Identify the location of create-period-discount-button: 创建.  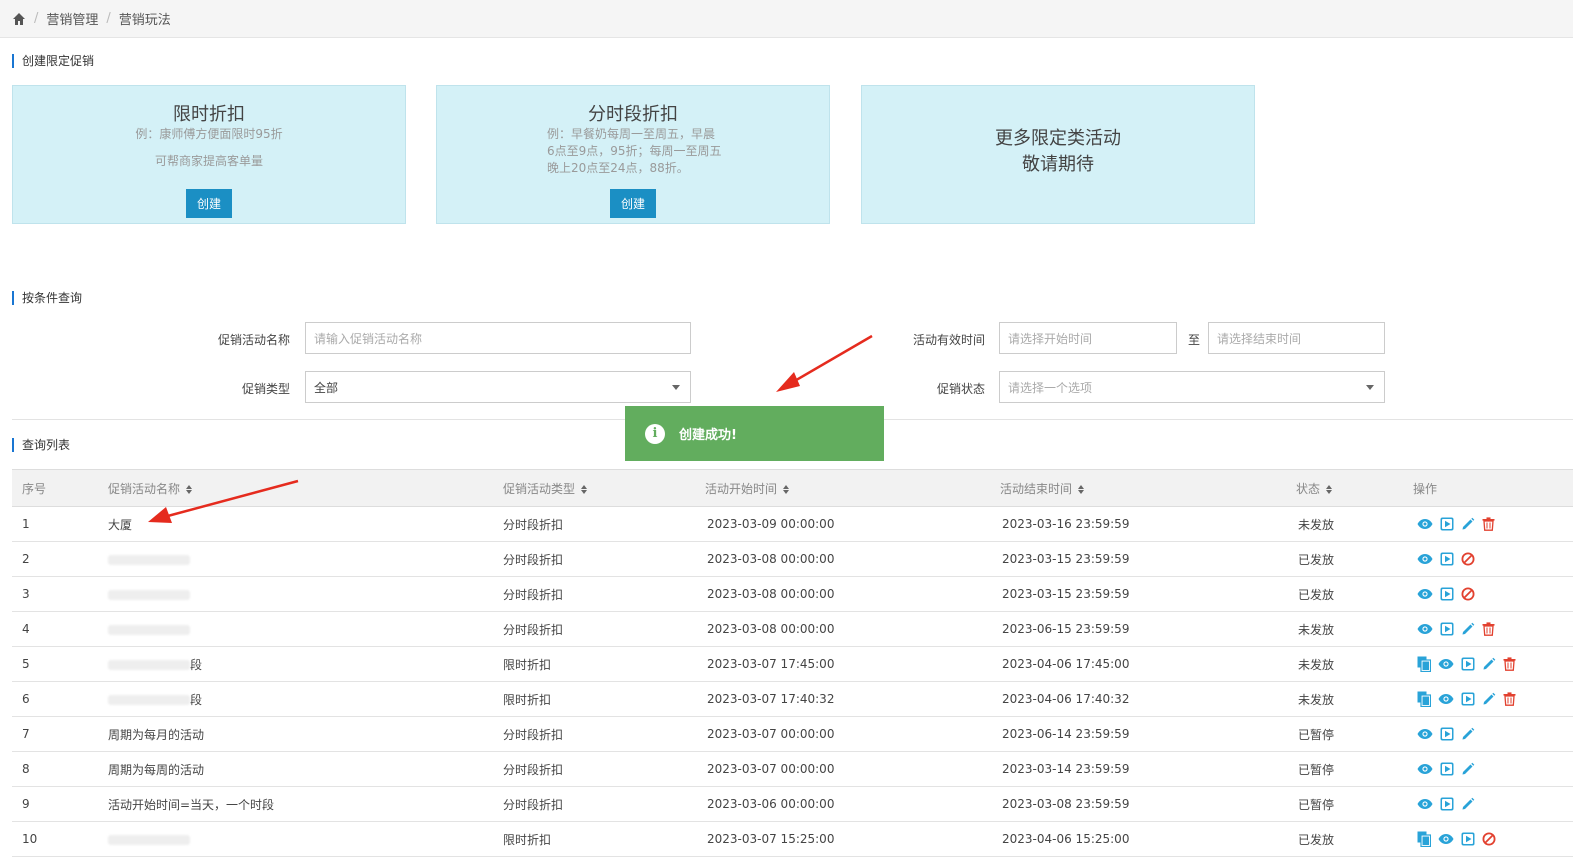
(633, 203).